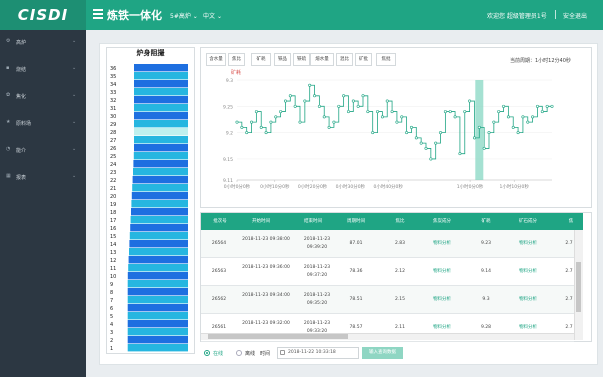 Image resolution: width=603 pixels, height=377 pixels. I want to click on sidebar-item-material-yard: ★ 原料场 ⌄, so click(43, 123).